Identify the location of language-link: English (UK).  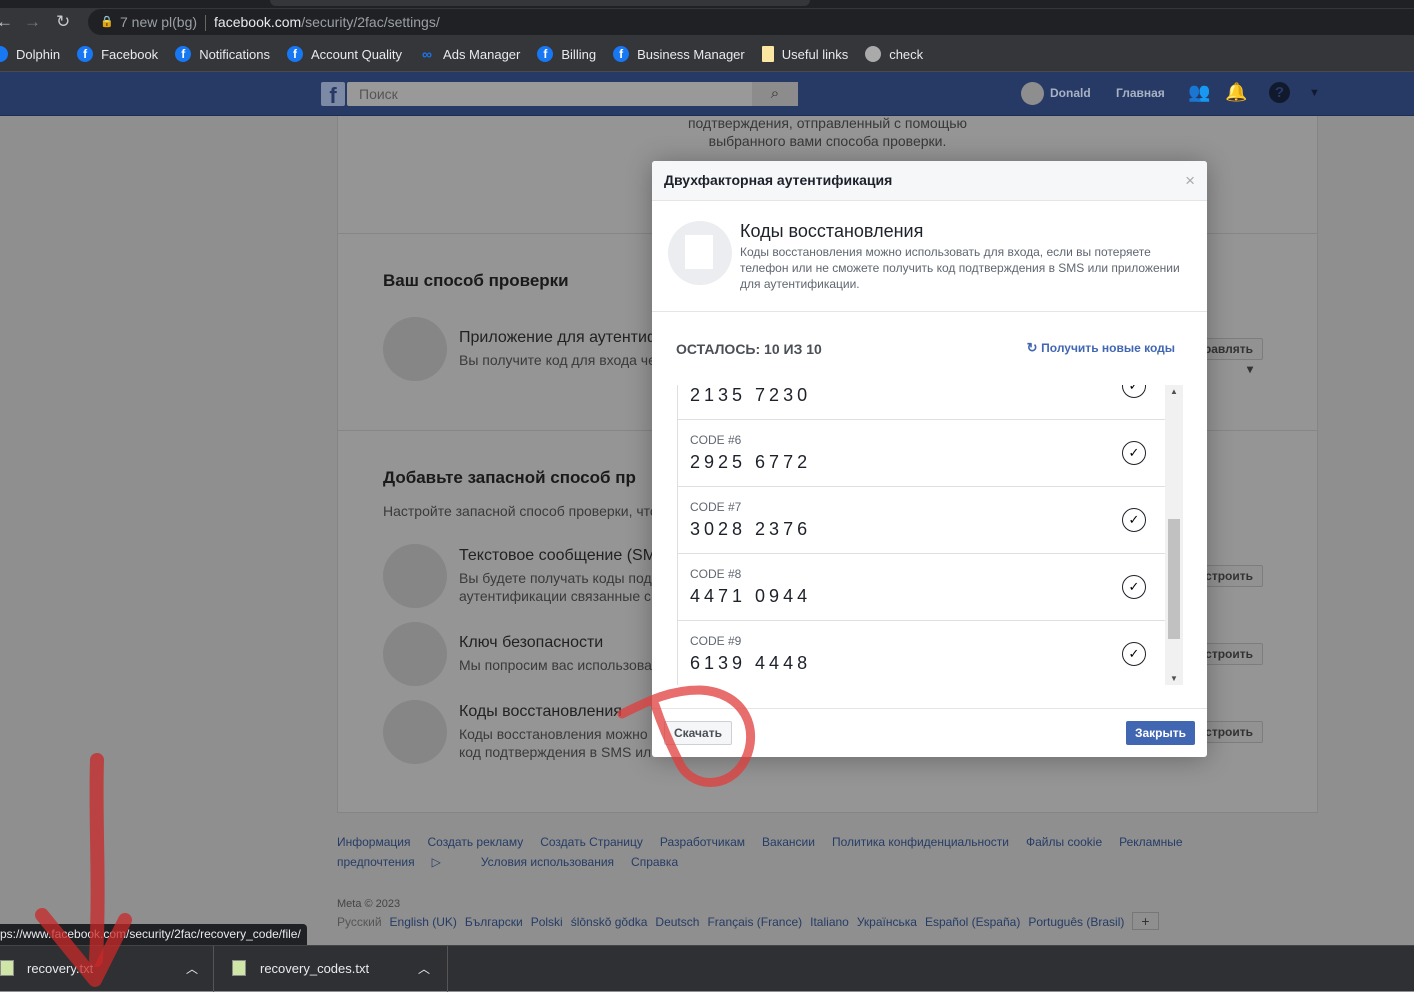
(423, 922).